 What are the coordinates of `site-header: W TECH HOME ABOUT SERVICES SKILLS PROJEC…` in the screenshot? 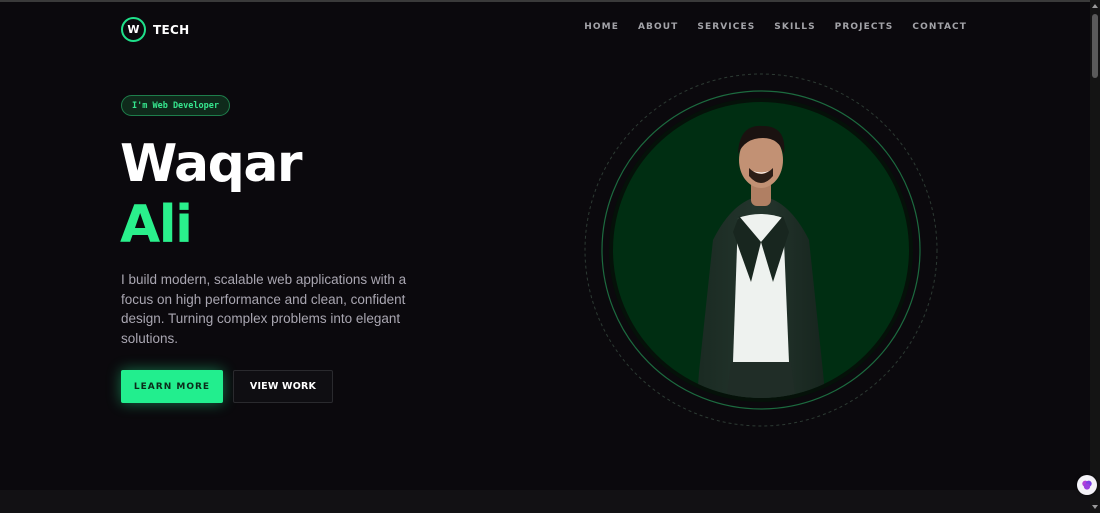 It's located at (545, 28).